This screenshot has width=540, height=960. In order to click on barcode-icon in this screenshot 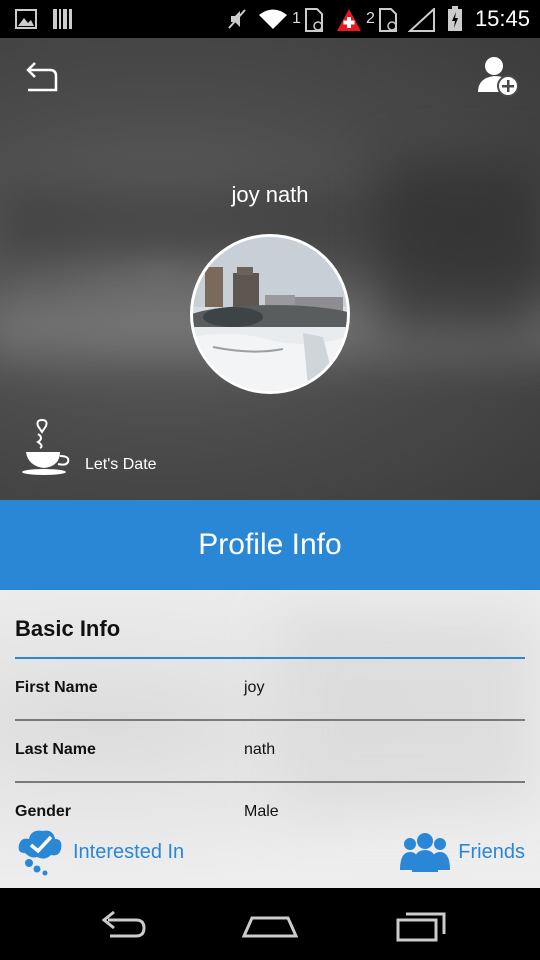, I will do `click(62, 19)`.